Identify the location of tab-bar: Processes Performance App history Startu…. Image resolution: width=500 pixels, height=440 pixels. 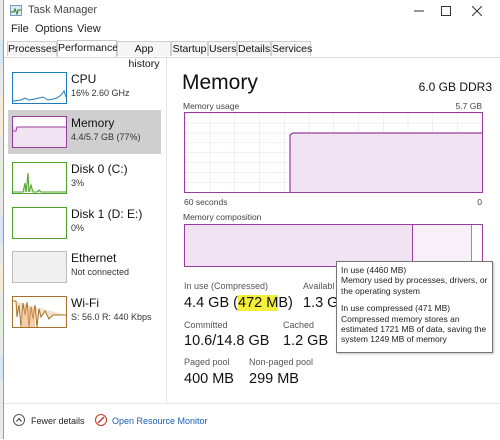
(252, 55).